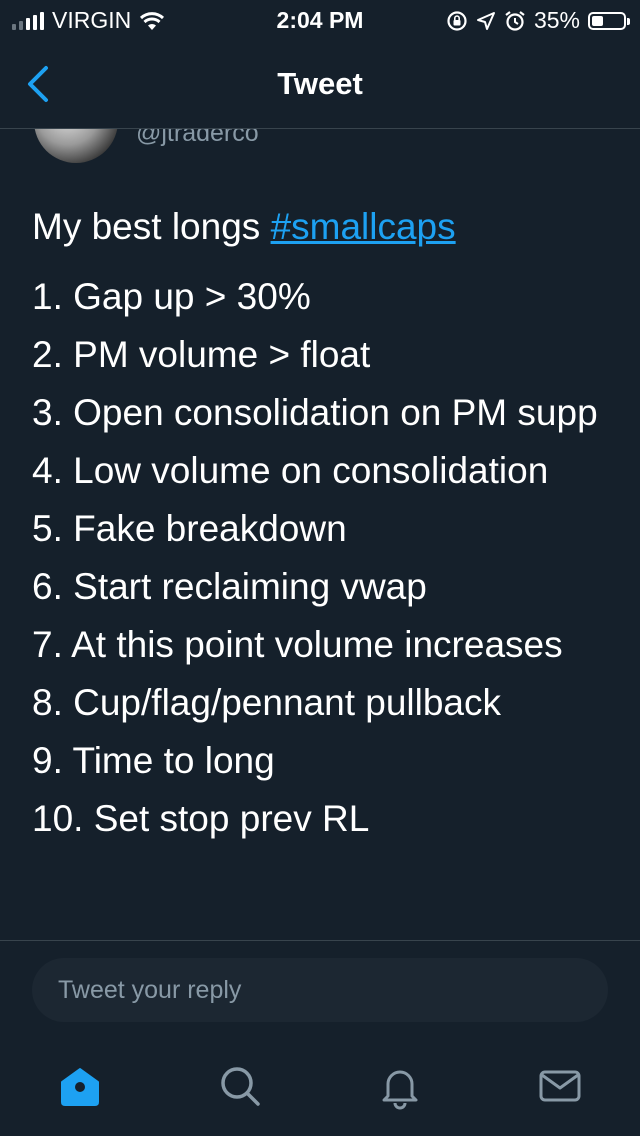  I want to click on status-right: 35%, so click(538, 20).